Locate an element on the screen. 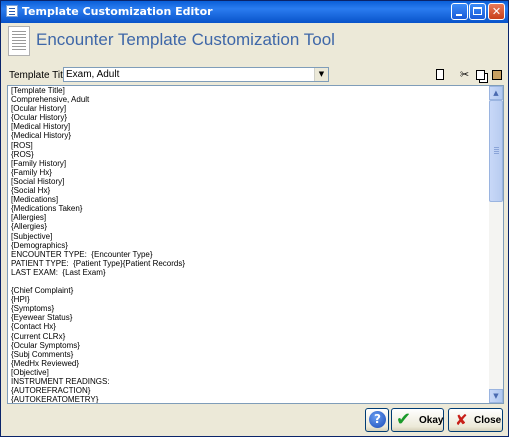 The image size is (509, 437). close-button: ✘ Close is located at coordinates (475, 420).